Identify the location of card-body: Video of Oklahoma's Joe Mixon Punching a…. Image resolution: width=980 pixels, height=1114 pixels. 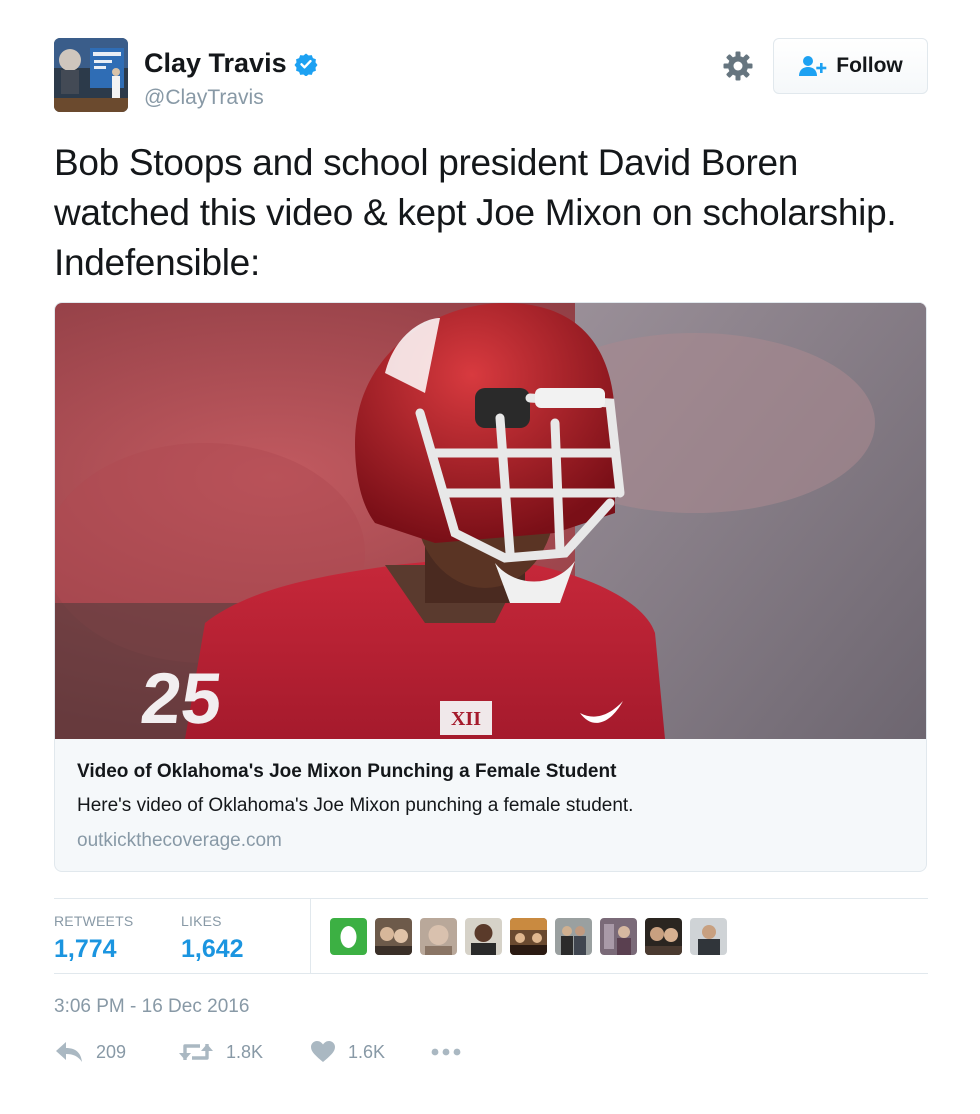
(490, 805).